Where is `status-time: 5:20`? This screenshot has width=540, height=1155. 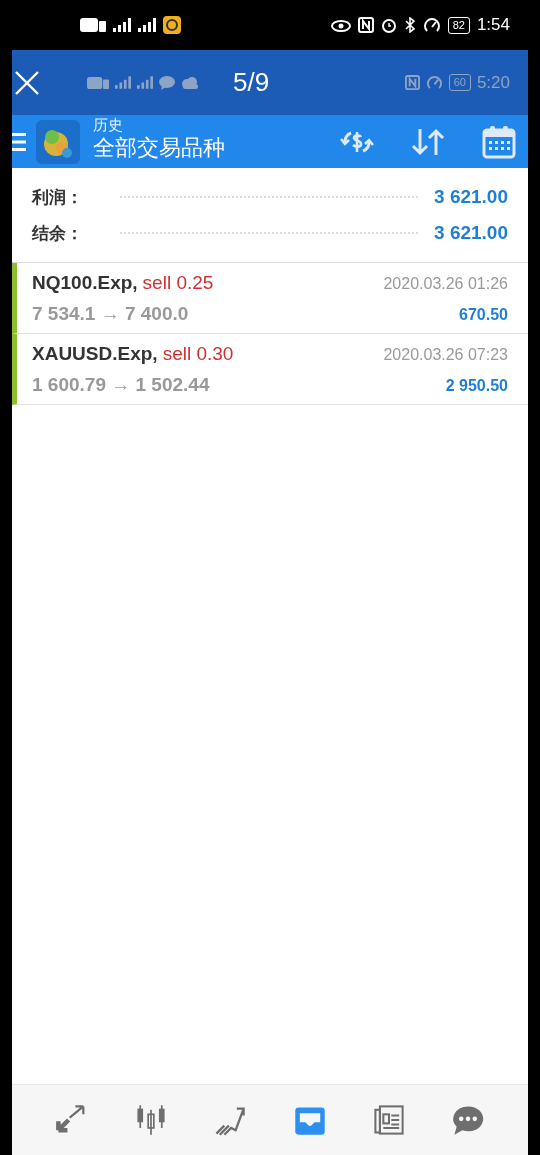
status-time: 5:20 is located at coordinates (493, 82).